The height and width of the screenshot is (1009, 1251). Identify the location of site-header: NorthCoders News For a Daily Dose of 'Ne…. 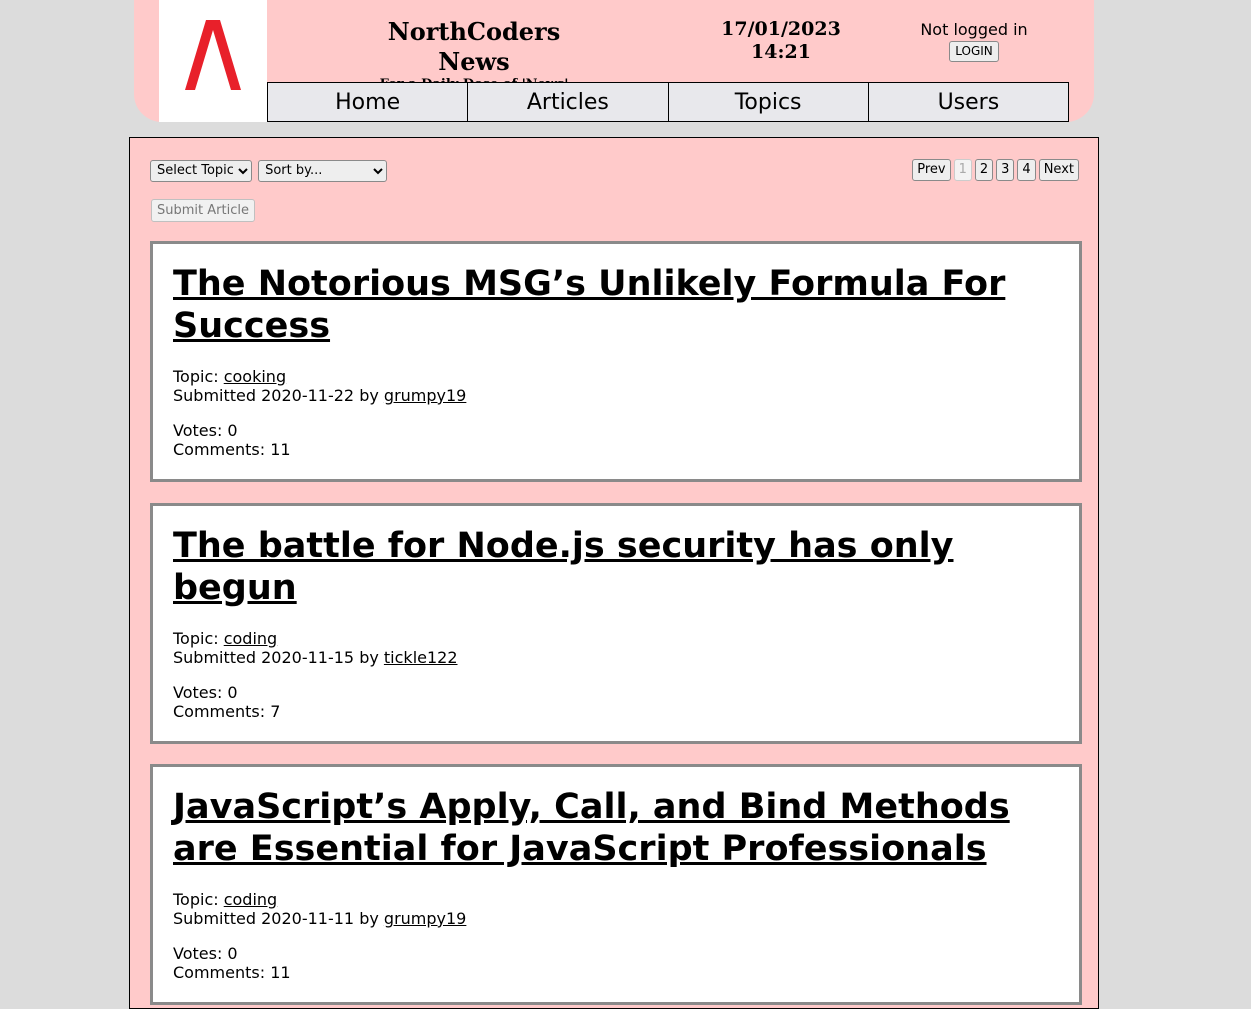
(614, 61).